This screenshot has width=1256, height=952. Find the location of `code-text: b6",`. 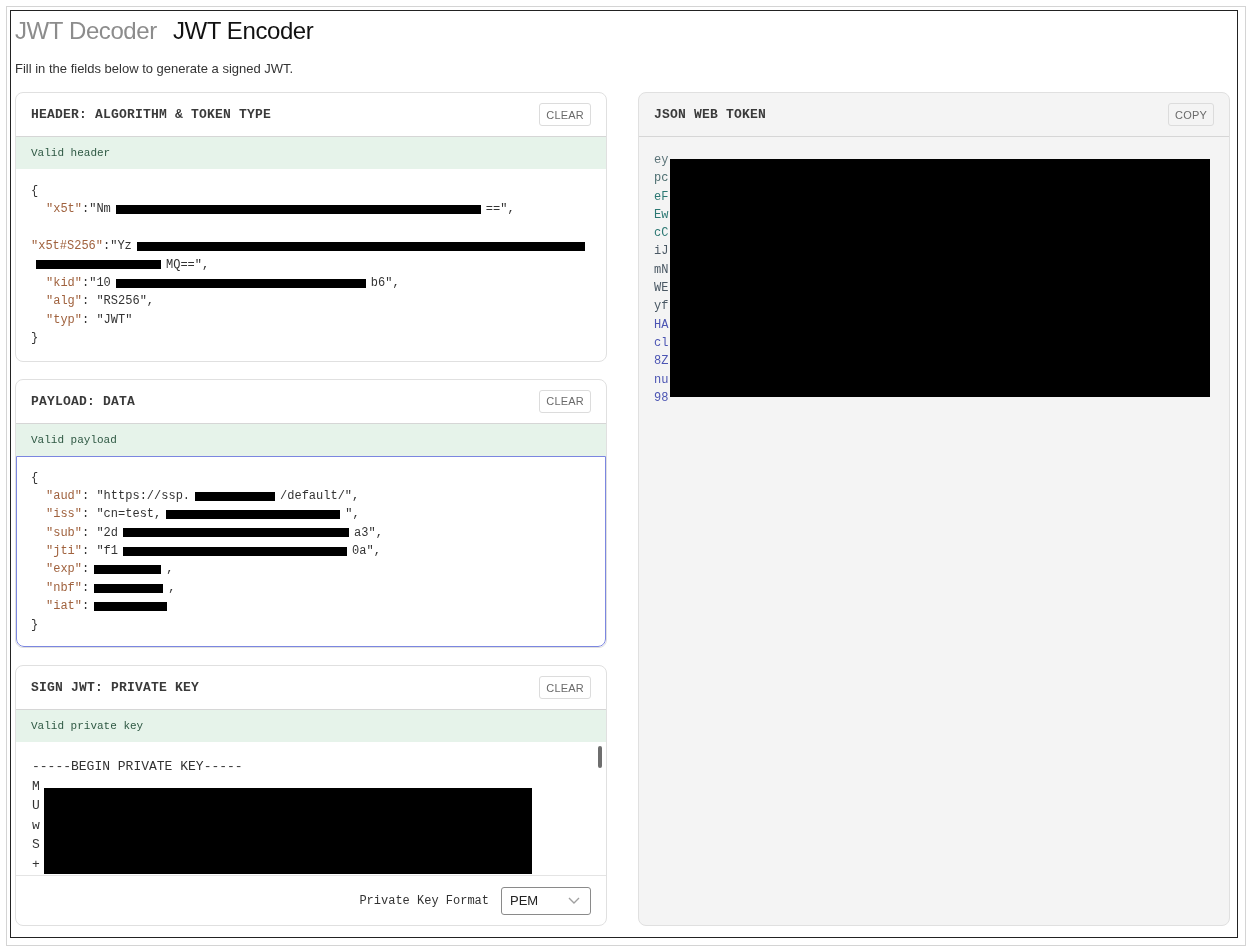

code-text: b6", is located at coordinates (385, 283).